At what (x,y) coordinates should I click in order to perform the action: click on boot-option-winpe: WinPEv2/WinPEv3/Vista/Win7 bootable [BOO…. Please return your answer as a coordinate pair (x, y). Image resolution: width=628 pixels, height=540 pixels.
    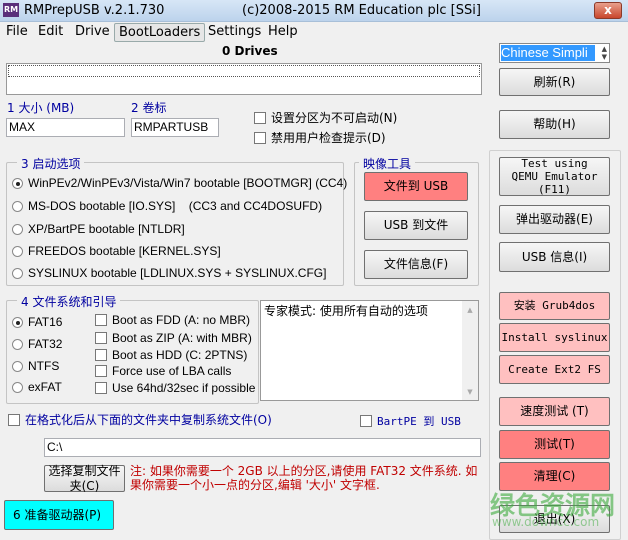
    Looking at the image, I should click on (179, 183).